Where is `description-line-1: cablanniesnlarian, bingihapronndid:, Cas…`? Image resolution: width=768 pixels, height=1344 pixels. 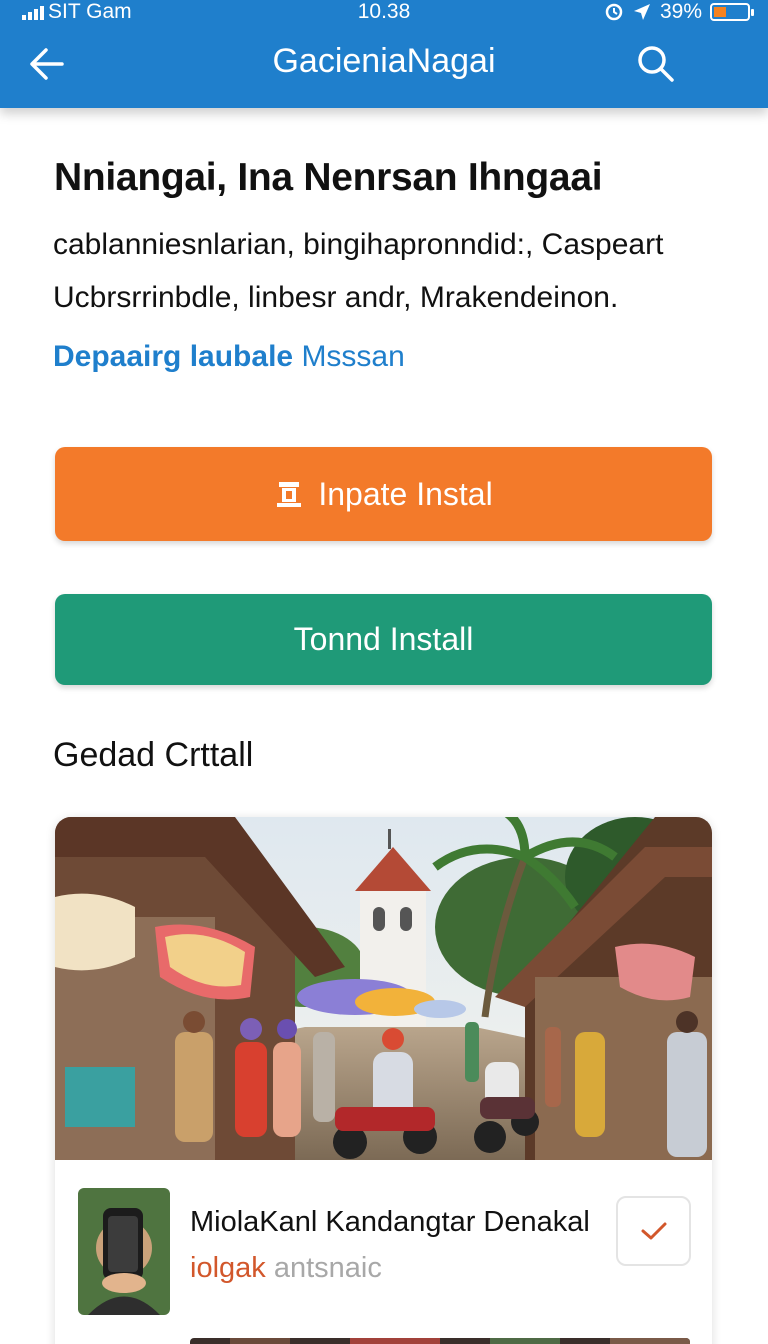 description-line-1: cablanniesnlarian, bingihapronndid:, Cas… is located at coordinates (358, 244).